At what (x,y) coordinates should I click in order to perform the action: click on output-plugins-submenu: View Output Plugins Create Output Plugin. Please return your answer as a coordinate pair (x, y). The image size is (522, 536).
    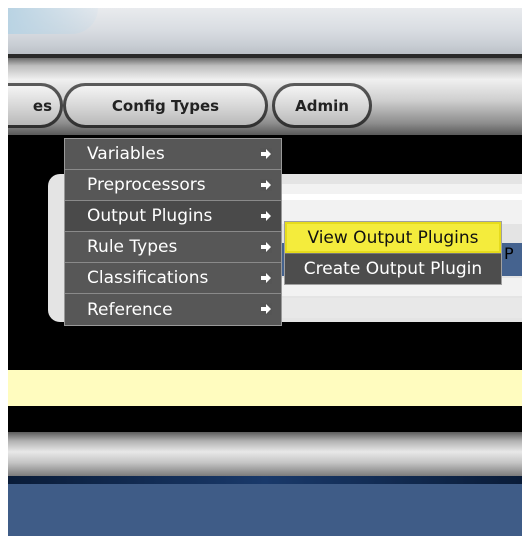
    Looking at the image, I should click on (393, 253).